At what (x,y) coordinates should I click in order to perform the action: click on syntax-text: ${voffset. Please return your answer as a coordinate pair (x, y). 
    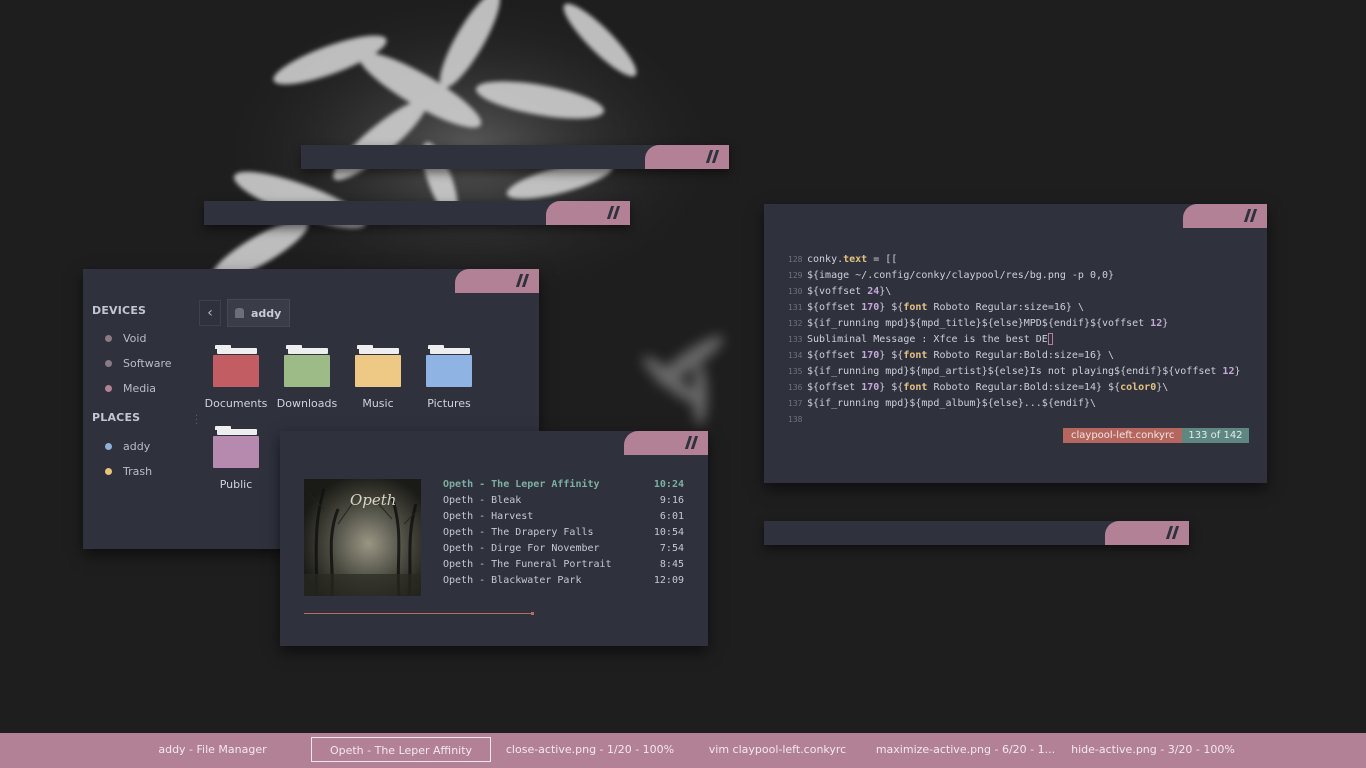
    Looking at the image, I should click on (837, 291).